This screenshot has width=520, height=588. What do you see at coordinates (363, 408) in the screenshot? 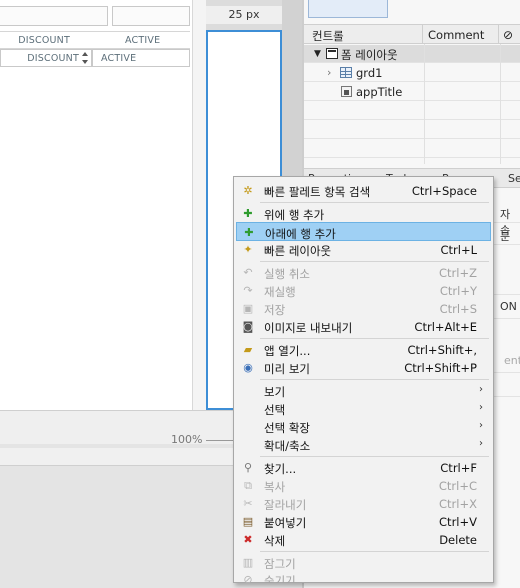
I see `menu-item-select: 선택 ›` at bounding box center [363, 408].